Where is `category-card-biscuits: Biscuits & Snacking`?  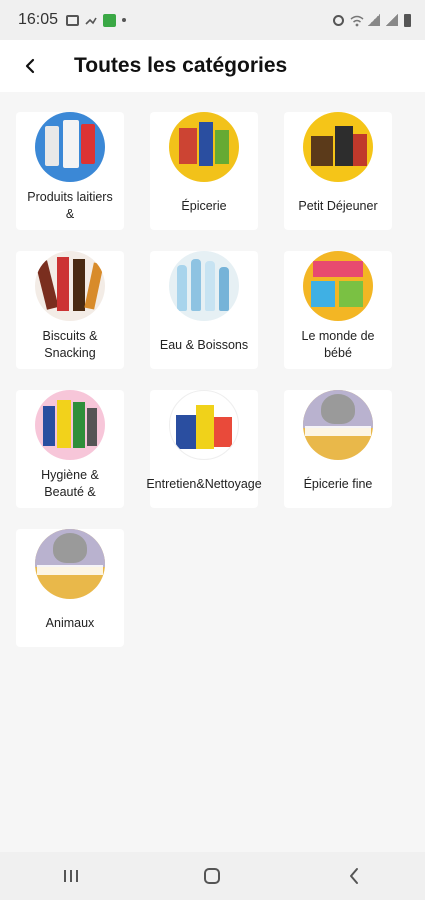
category-card-biscuits: Biscuits & Snacking is located at coordinates (70, 310).